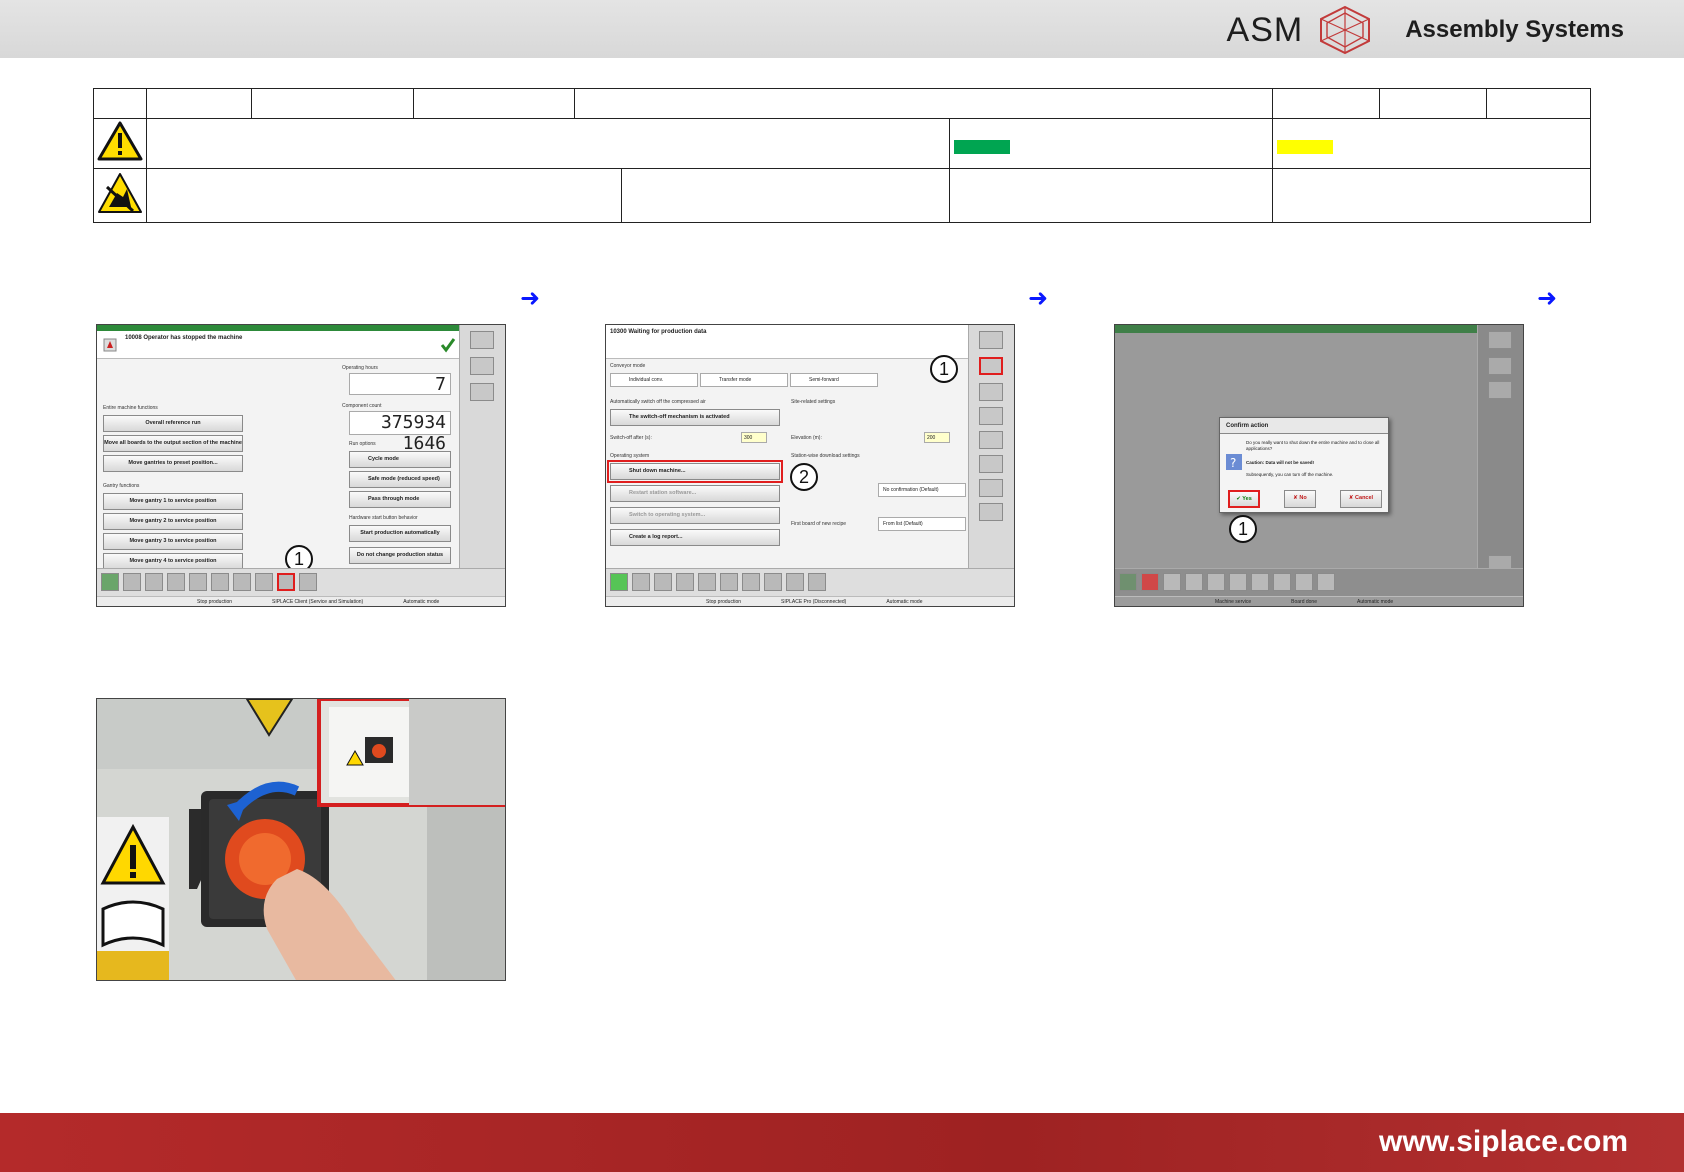 The width and height of the screenshot is (1684, 1172). I want to click on side-list-button, so click(991, 464).